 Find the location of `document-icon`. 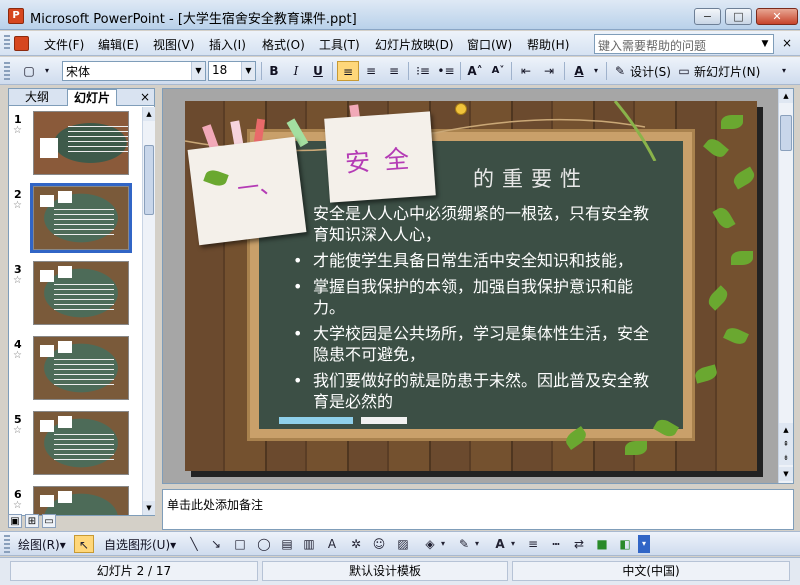

document-icon is located at coordinates (21, 43).